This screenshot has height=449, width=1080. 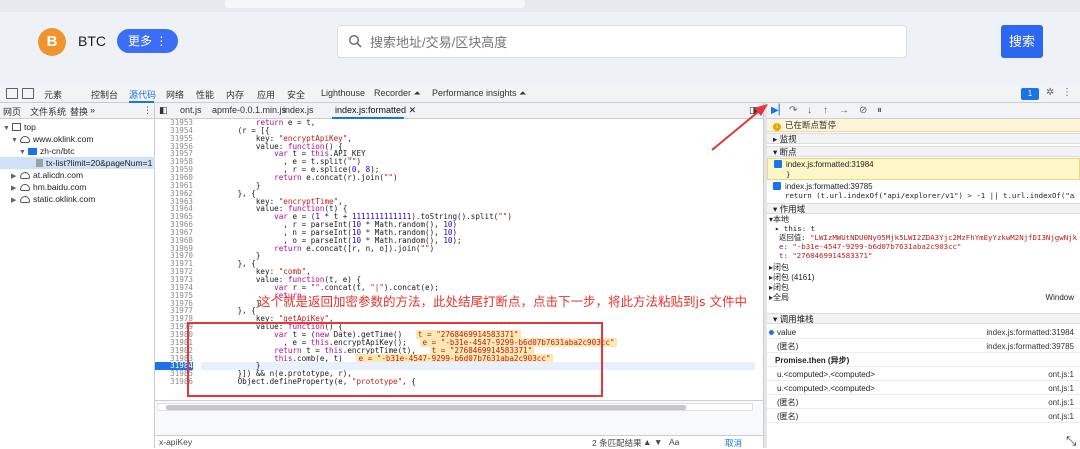 I want to click on tree-item: ▶ at.alicdn.com, so click(x=77, y=175).